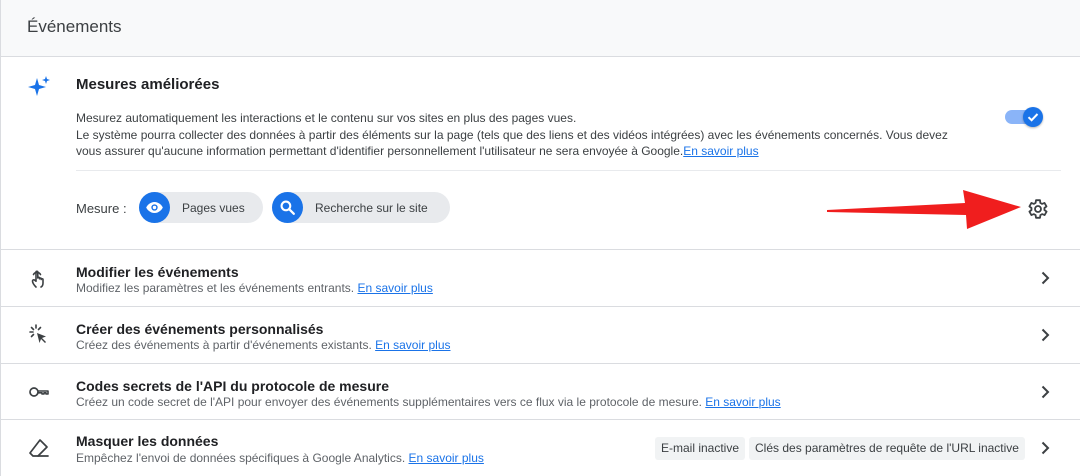 The width and height of the screenshot is (1080, 476). I want to click on divider, so click(568, 170).